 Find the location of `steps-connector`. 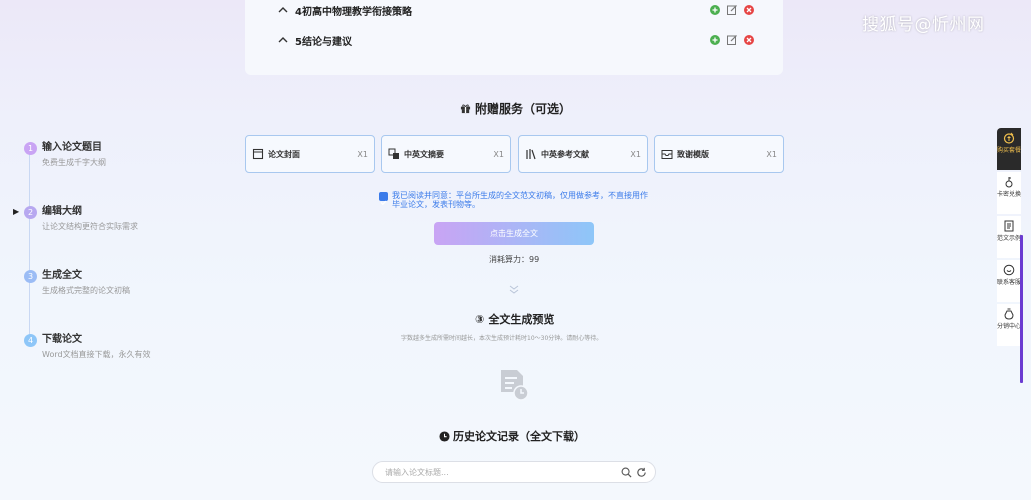

steps-connector is located at coordinates (29, 244).